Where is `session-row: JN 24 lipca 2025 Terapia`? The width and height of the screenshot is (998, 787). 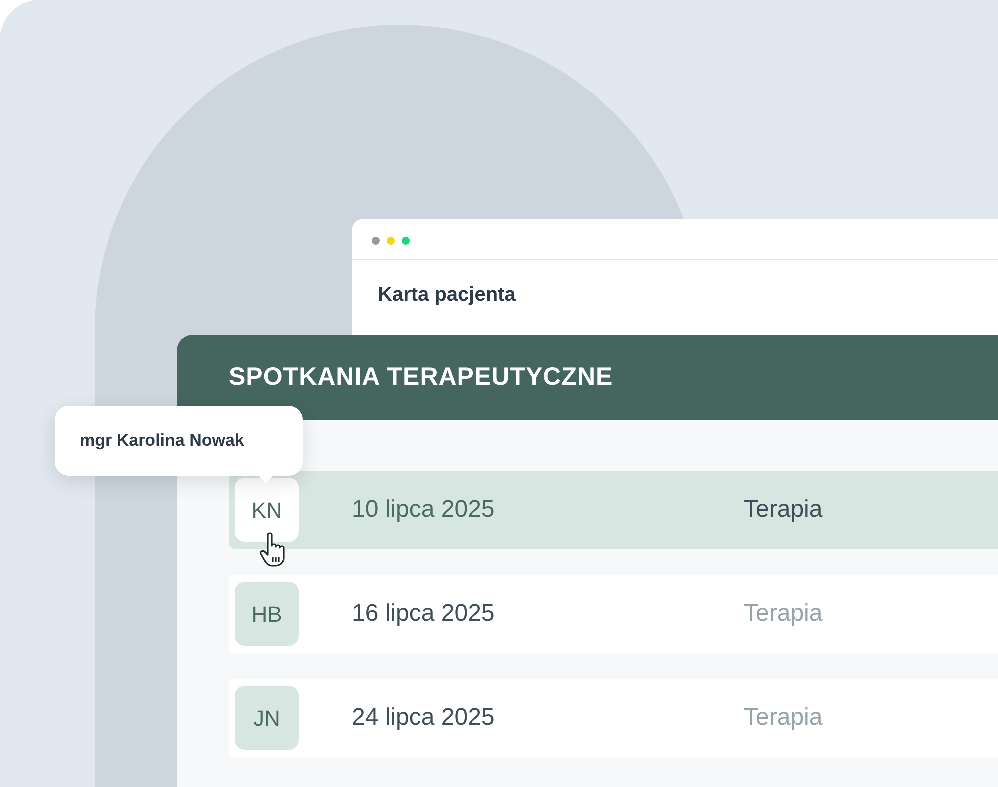
session-row: JN 24 lipca 2025 Terapia is located at coordinates (613, 718).